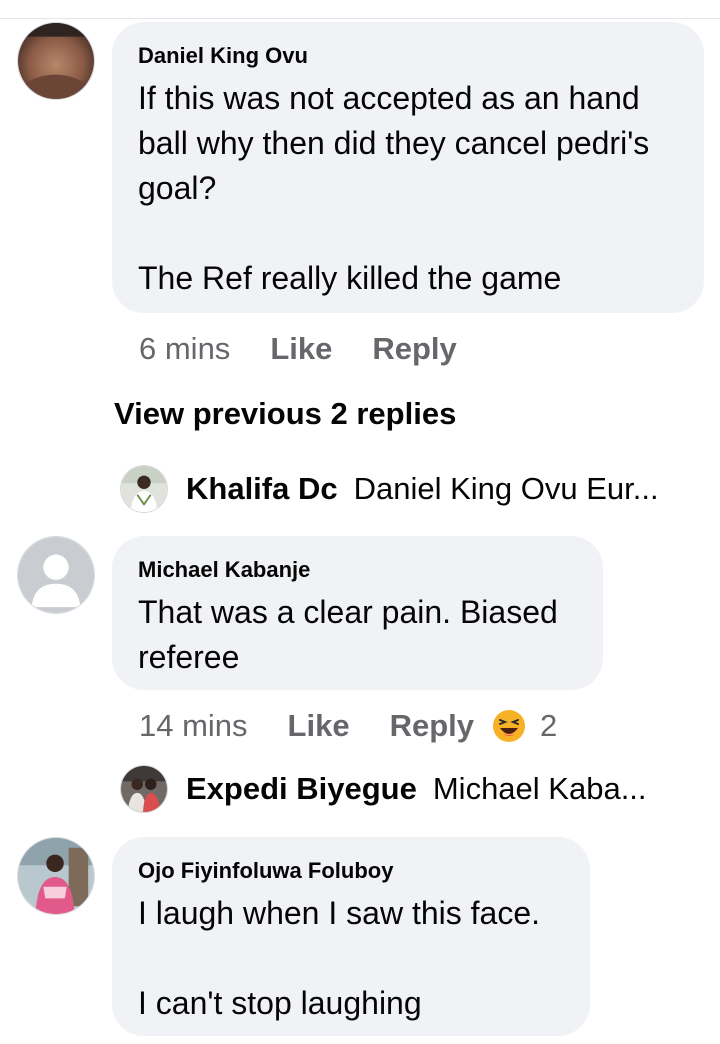 Image resolution: width=720 pixels, height=1044 pixels. What do you see at coordinates (394, 143) in the screenshot?
I see `comment-text-line: ball why then did they cancel pedri's` at bounding box center [394, 143].